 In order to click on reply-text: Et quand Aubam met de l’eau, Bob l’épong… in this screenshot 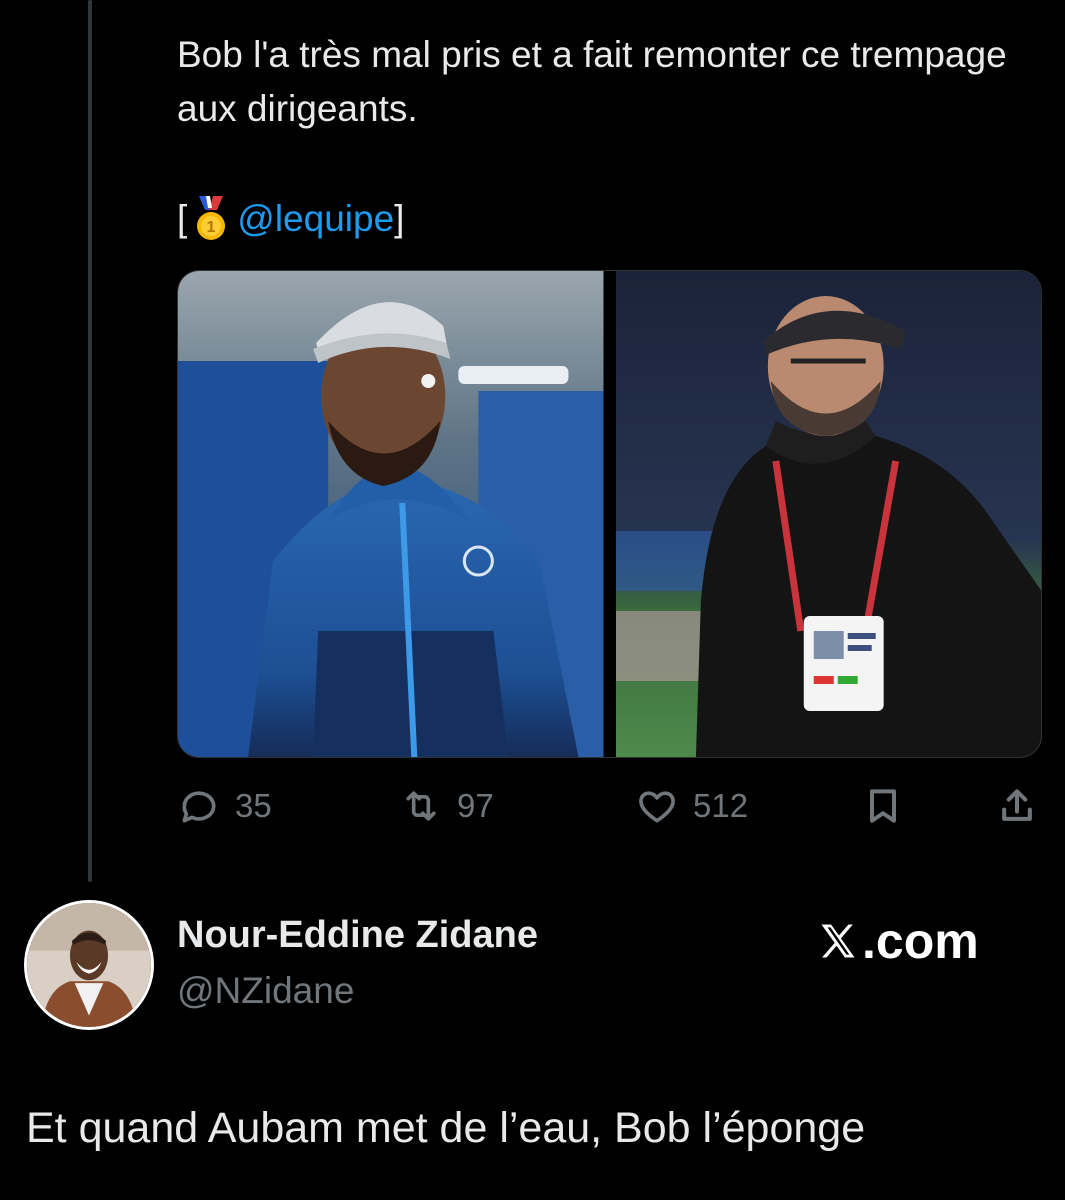, I will do `click(446, 1128)`.